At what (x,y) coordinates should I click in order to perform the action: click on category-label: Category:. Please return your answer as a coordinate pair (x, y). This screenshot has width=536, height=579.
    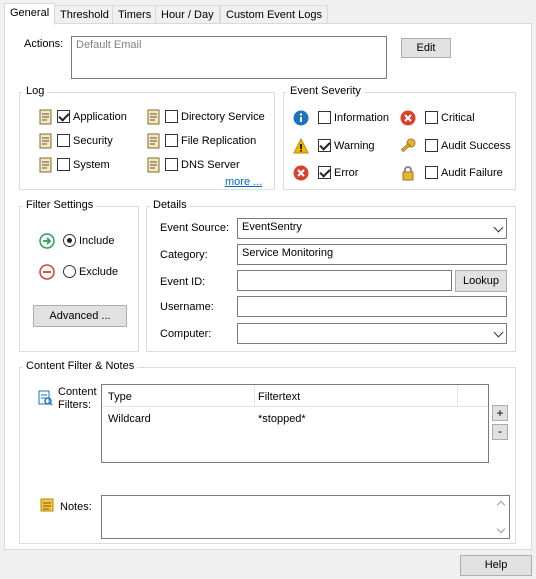
    Looking at the image, I should click on (184, 255).